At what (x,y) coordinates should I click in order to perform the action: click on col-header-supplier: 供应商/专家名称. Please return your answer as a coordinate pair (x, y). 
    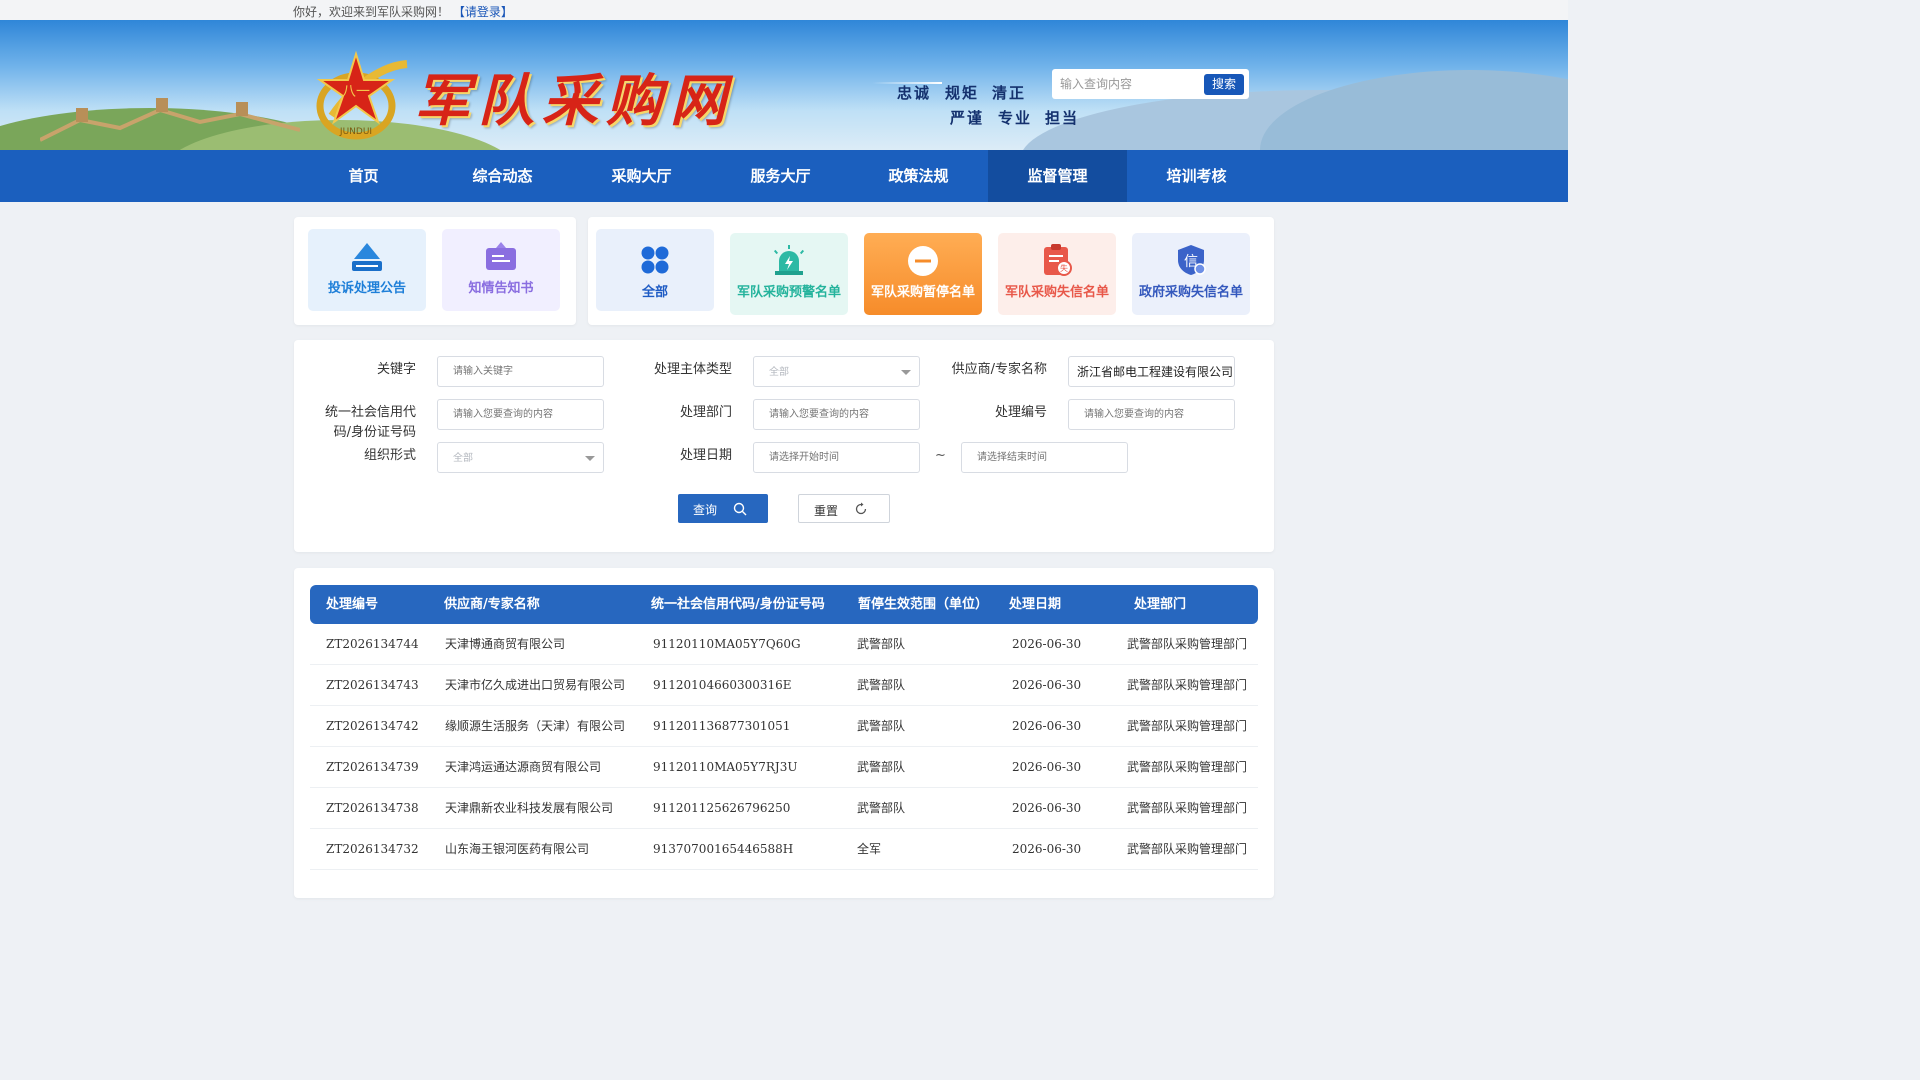
    Looking at the image, I should click on (492, 604).